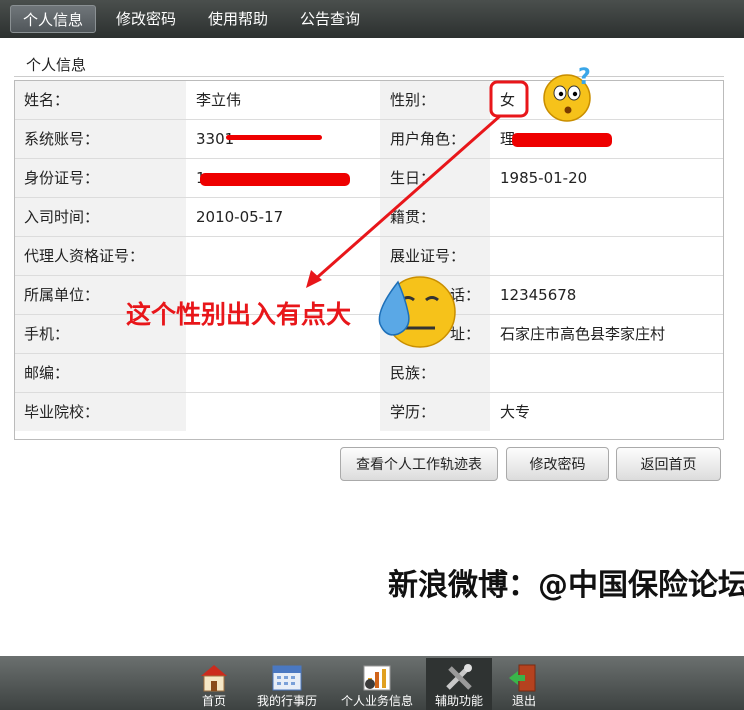 The width and height of the screenshot is (744, 710). I want to click on bottom-nav-label: 辅助功能, so click(458, 701).